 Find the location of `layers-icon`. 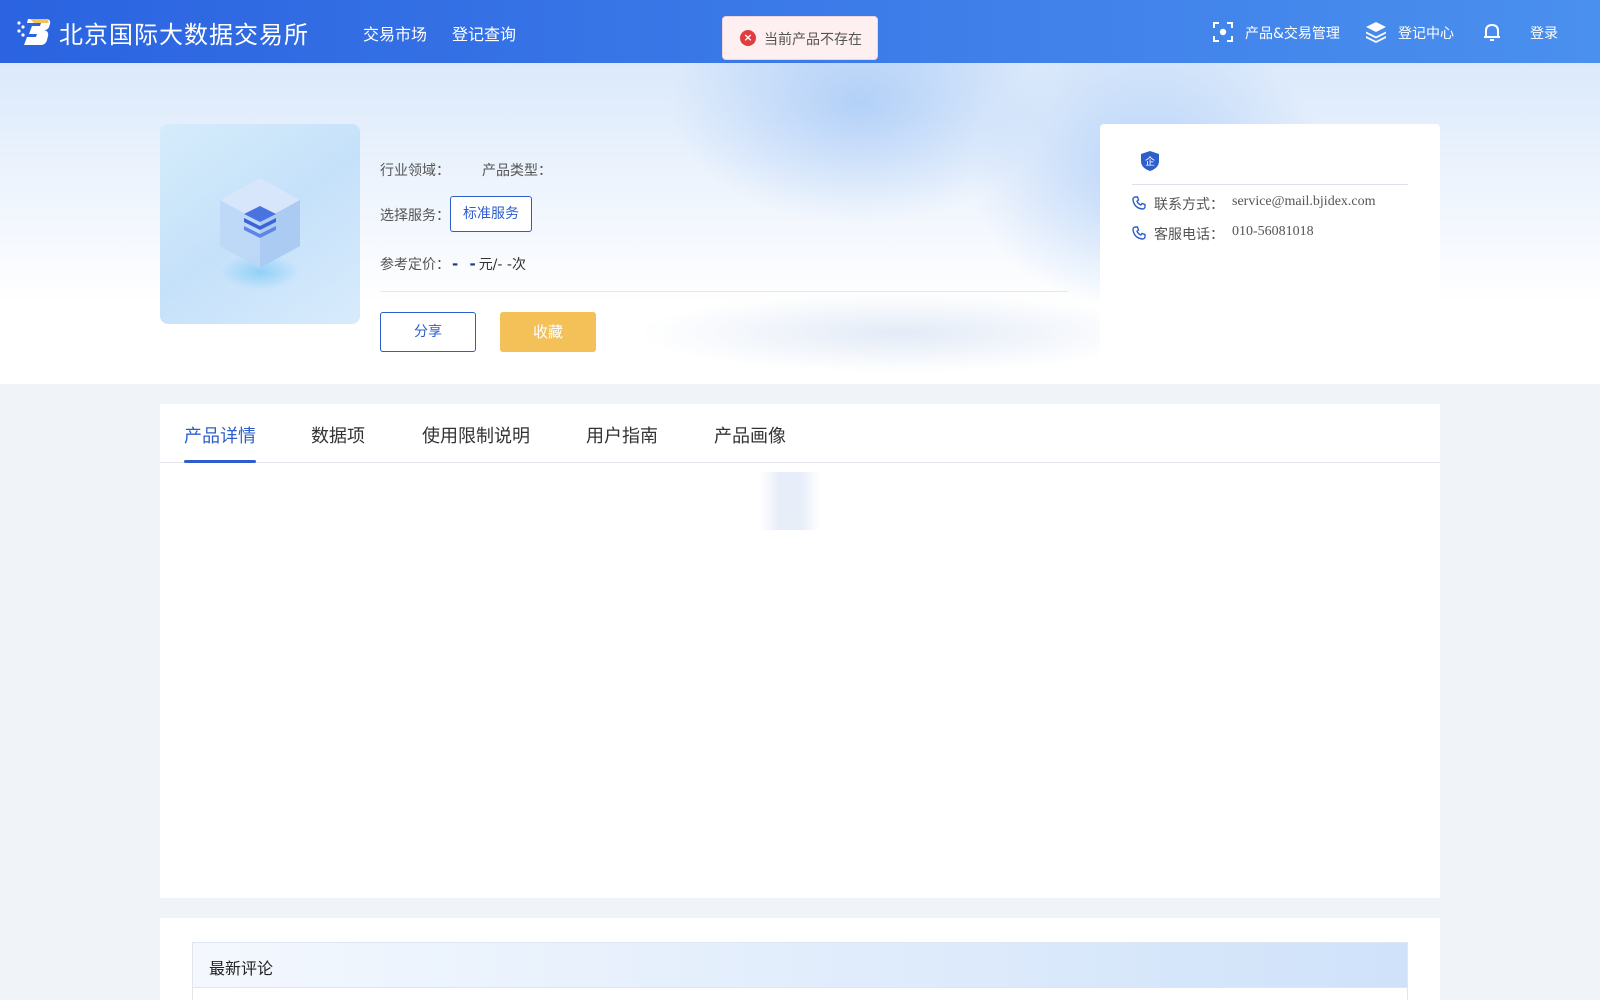

layers-icon is located at coordinates (1376, 32).